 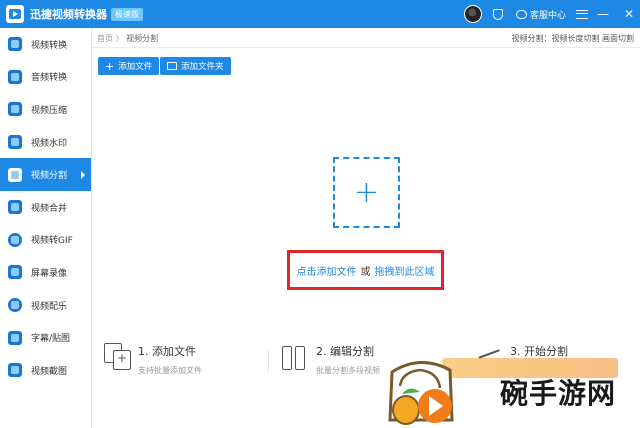 I want to click on watermark-text: 碗手游网, so click(x=558, y=393).